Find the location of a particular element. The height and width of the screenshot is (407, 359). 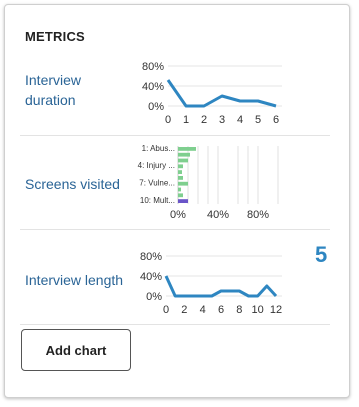

x-tick-label: 10 is located at coordinates (258, 310).